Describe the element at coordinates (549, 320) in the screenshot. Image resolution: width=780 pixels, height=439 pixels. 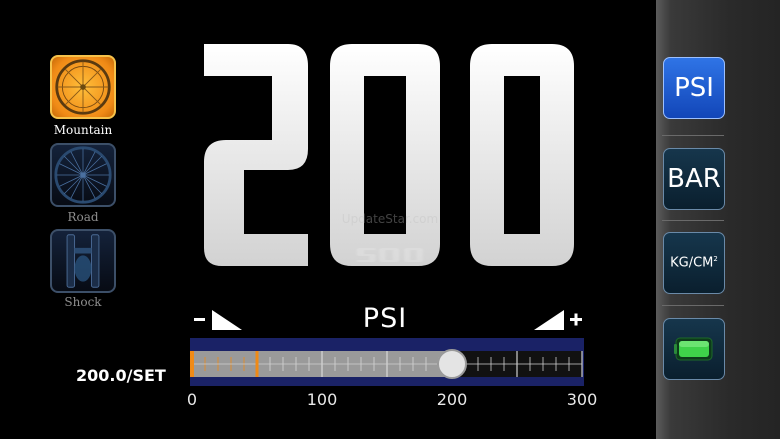
I see `ramp-up-icon` at that location.